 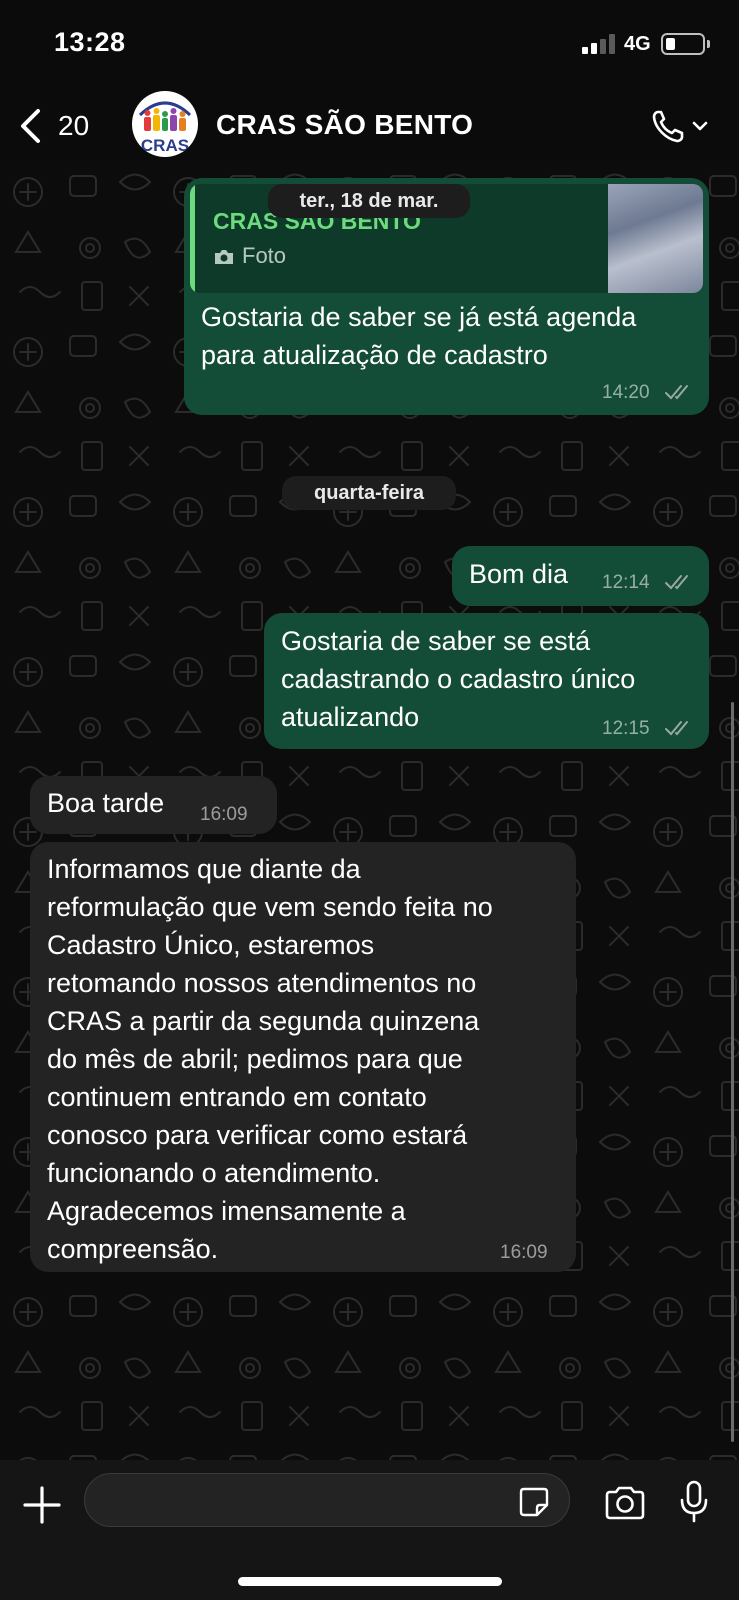 What do you see at coordinates (694, 1502) in the screenshot?
I see `microphone-icon` at bounding box center [694, 1502].